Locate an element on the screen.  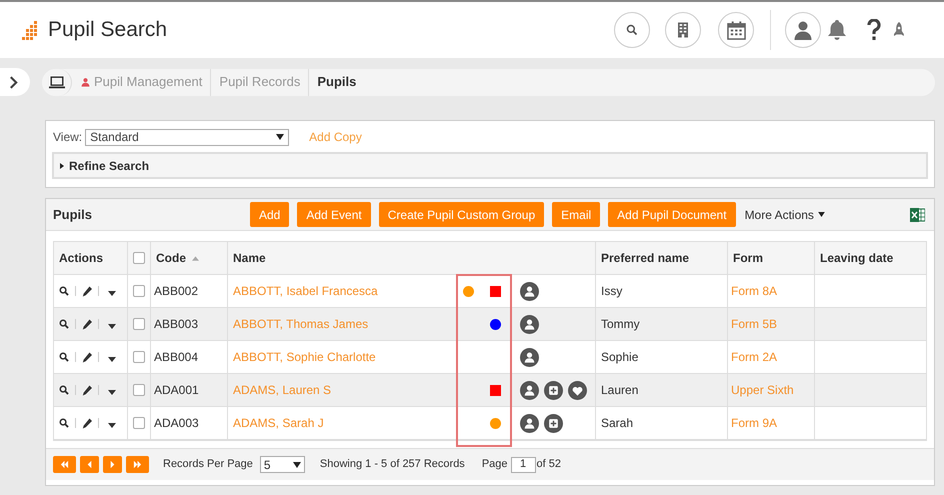
column-header: Form is located at coordinates (748, 258).